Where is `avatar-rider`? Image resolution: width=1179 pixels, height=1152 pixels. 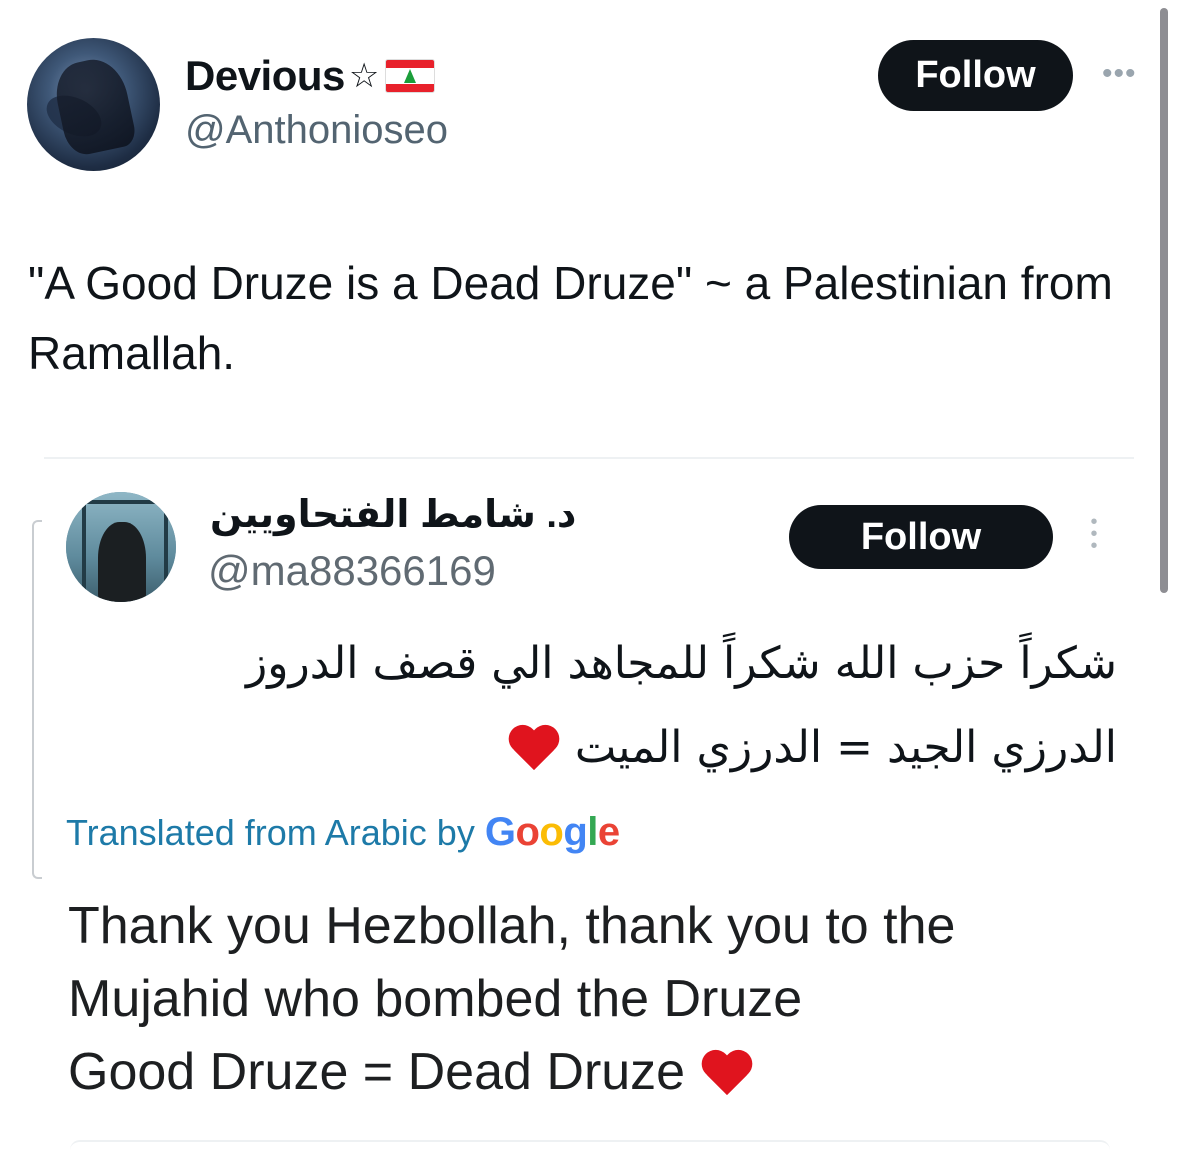 avatar-rider is located at coordinates (94, 106).